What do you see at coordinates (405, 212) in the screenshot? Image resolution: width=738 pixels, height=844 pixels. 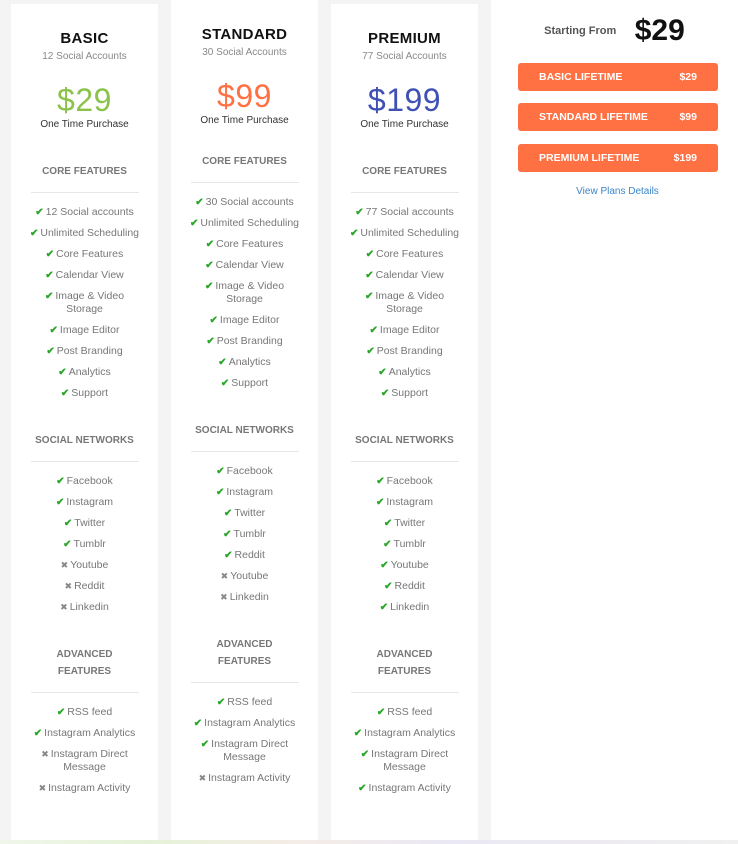 I see `feature-item: ✔ 77 Social accounts` at bounding box center [405, 212].